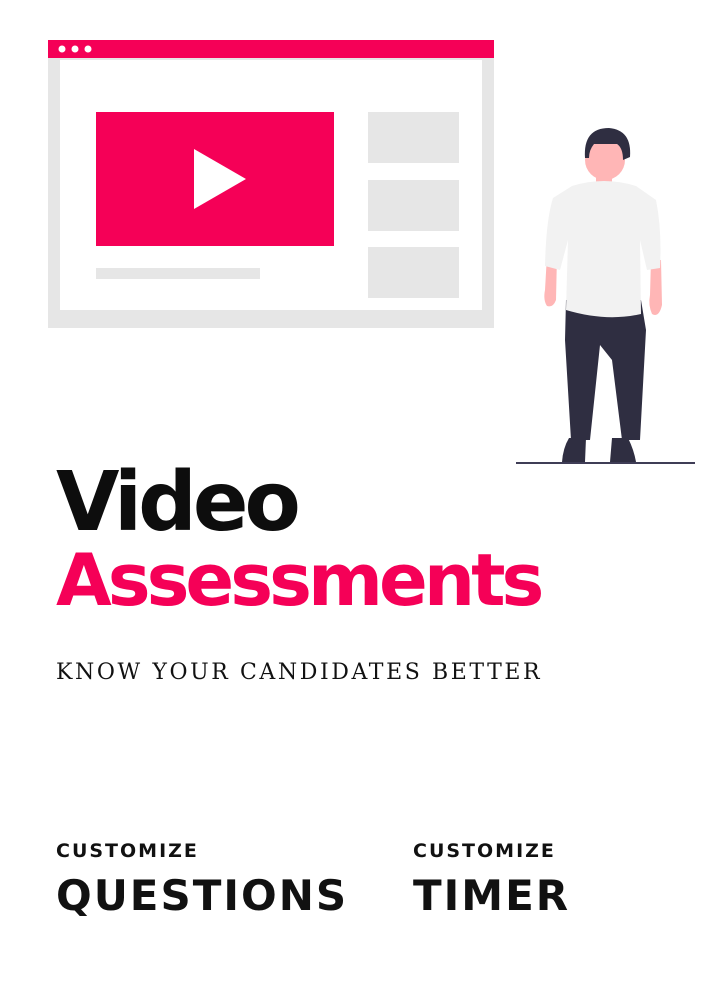 This screenshot has height=1000, width=707. I want to click on feature-customize-questions: CUSTOMIZE QUESTIONS, so click(202, 879).